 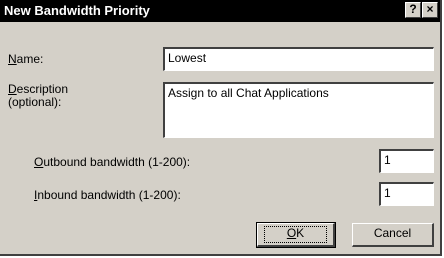 What do you see at coordinates (77, 10) in the screenshot?
I see `window-title: New Bandwidth Priority` at bounding box center [77, 10].